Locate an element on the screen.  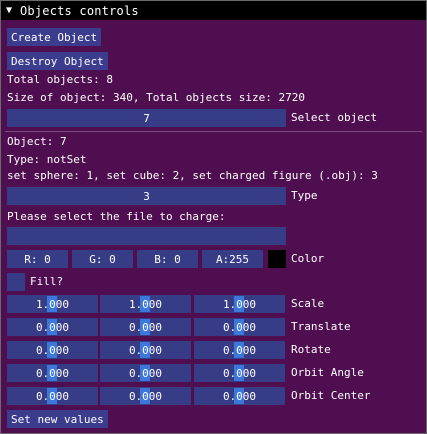
color-g-input: G: 0 is located at coordinates (102, 259).